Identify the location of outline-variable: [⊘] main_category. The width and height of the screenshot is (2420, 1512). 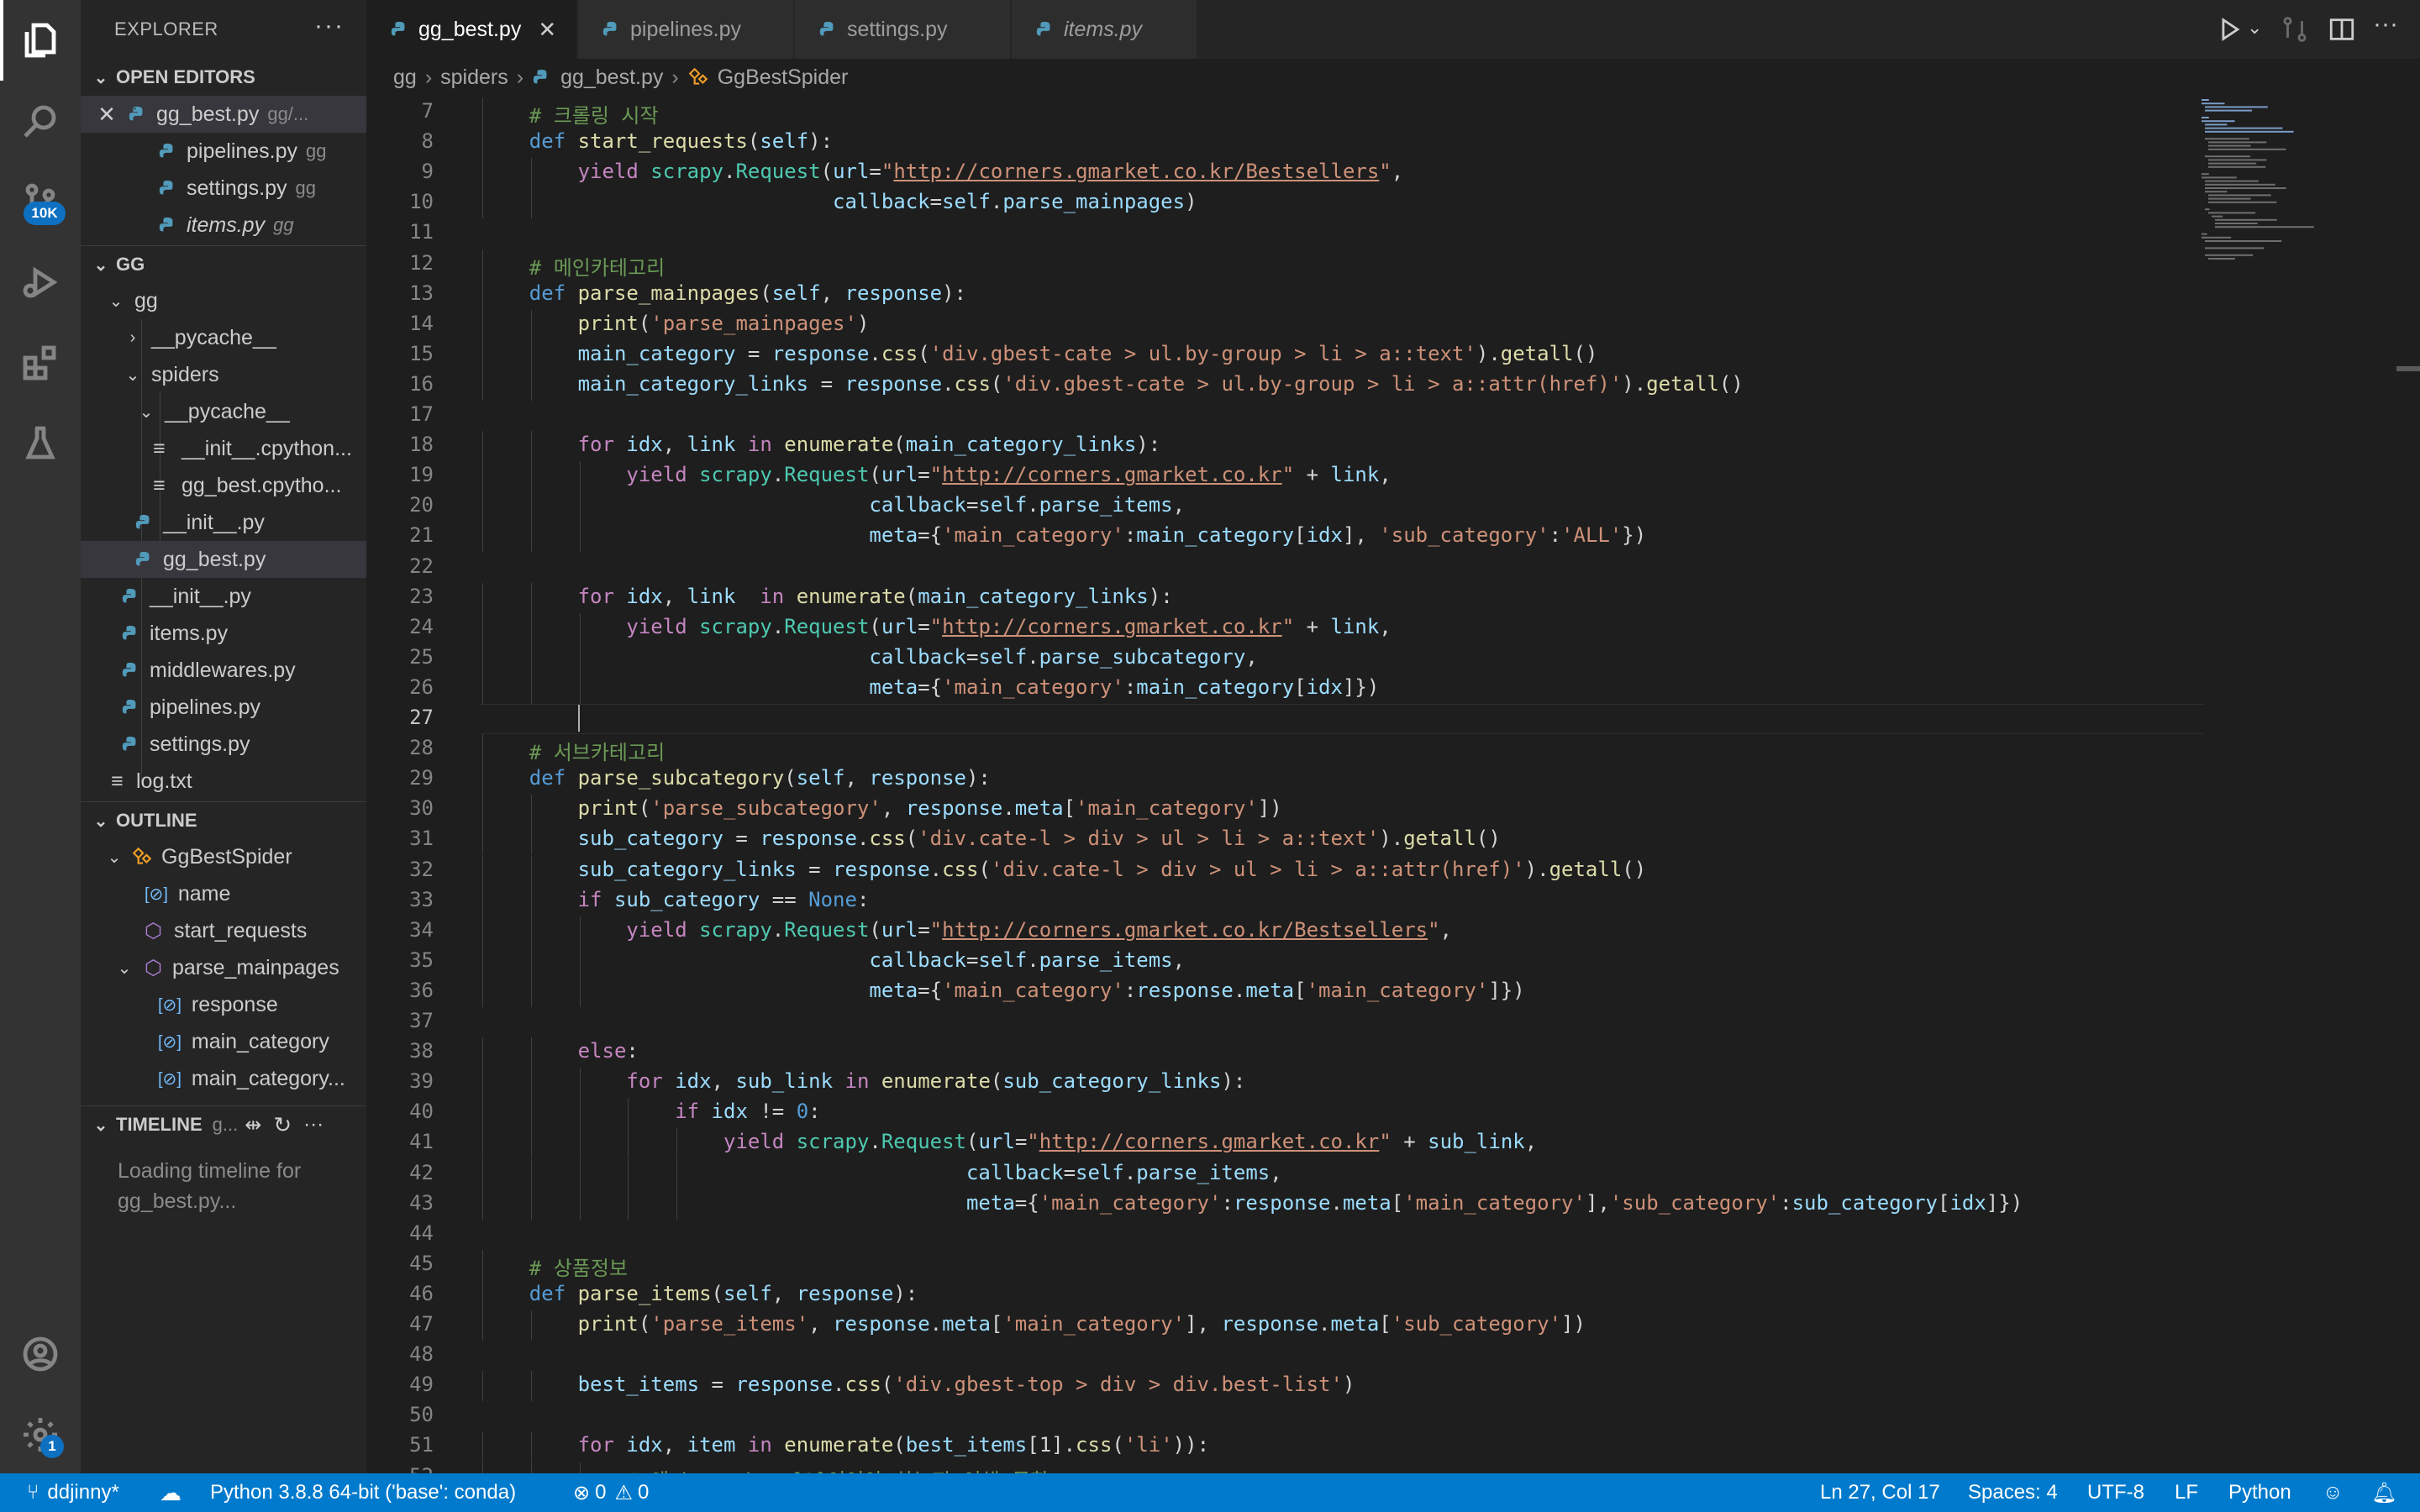
(224, 1041).